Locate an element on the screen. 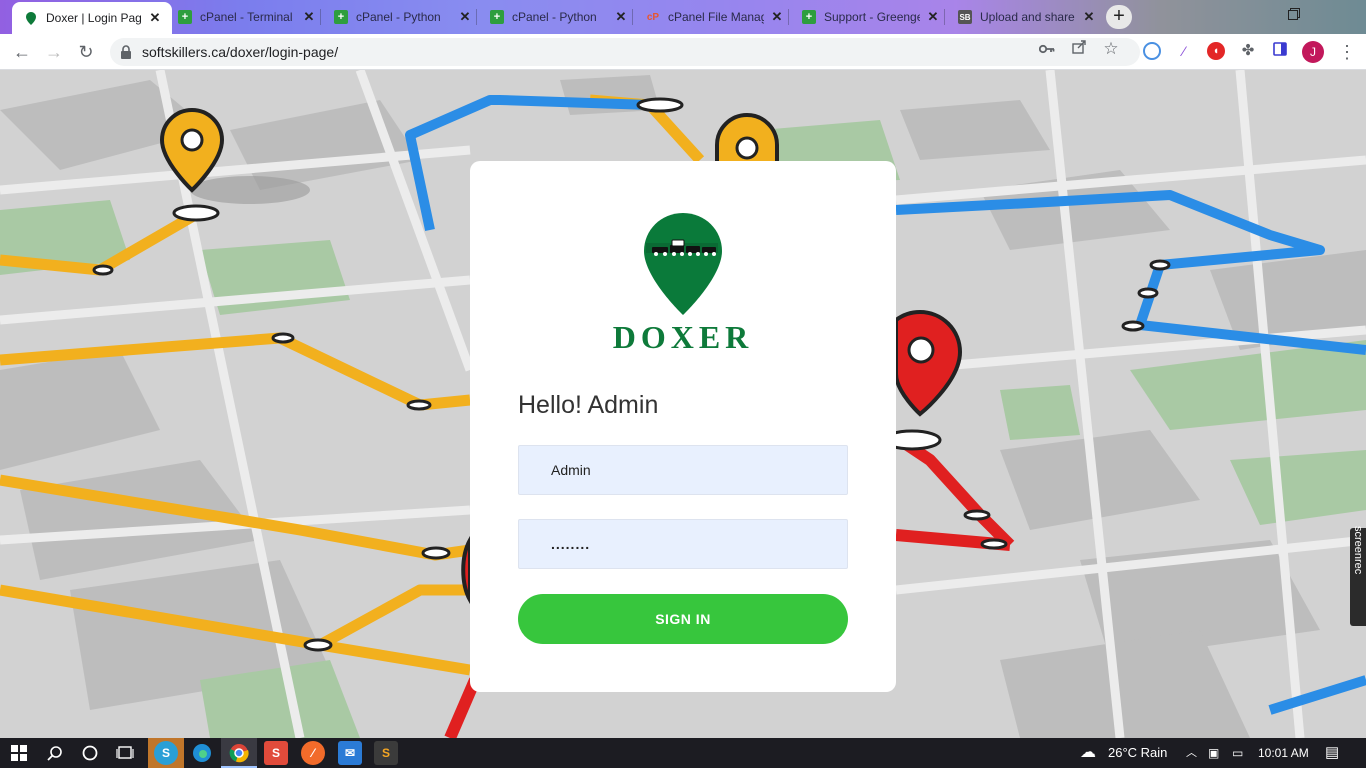  tab-doxer-login: Doxer | Login Page ✕ is located at coordinates (92, 18).